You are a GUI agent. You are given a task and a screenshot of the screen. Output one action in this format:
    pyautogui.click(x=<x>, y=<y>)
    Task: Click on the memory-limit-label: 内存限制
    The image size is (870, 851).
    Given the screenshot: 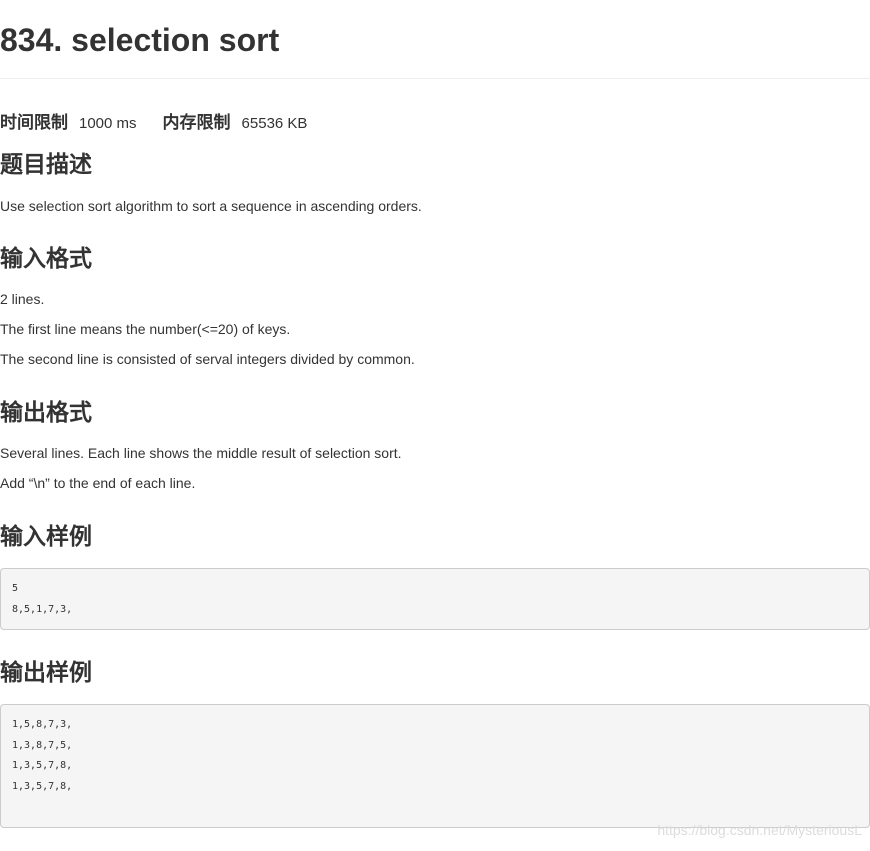 What is the action you would take?
    pyautogui.click(x=196, y=123)
    